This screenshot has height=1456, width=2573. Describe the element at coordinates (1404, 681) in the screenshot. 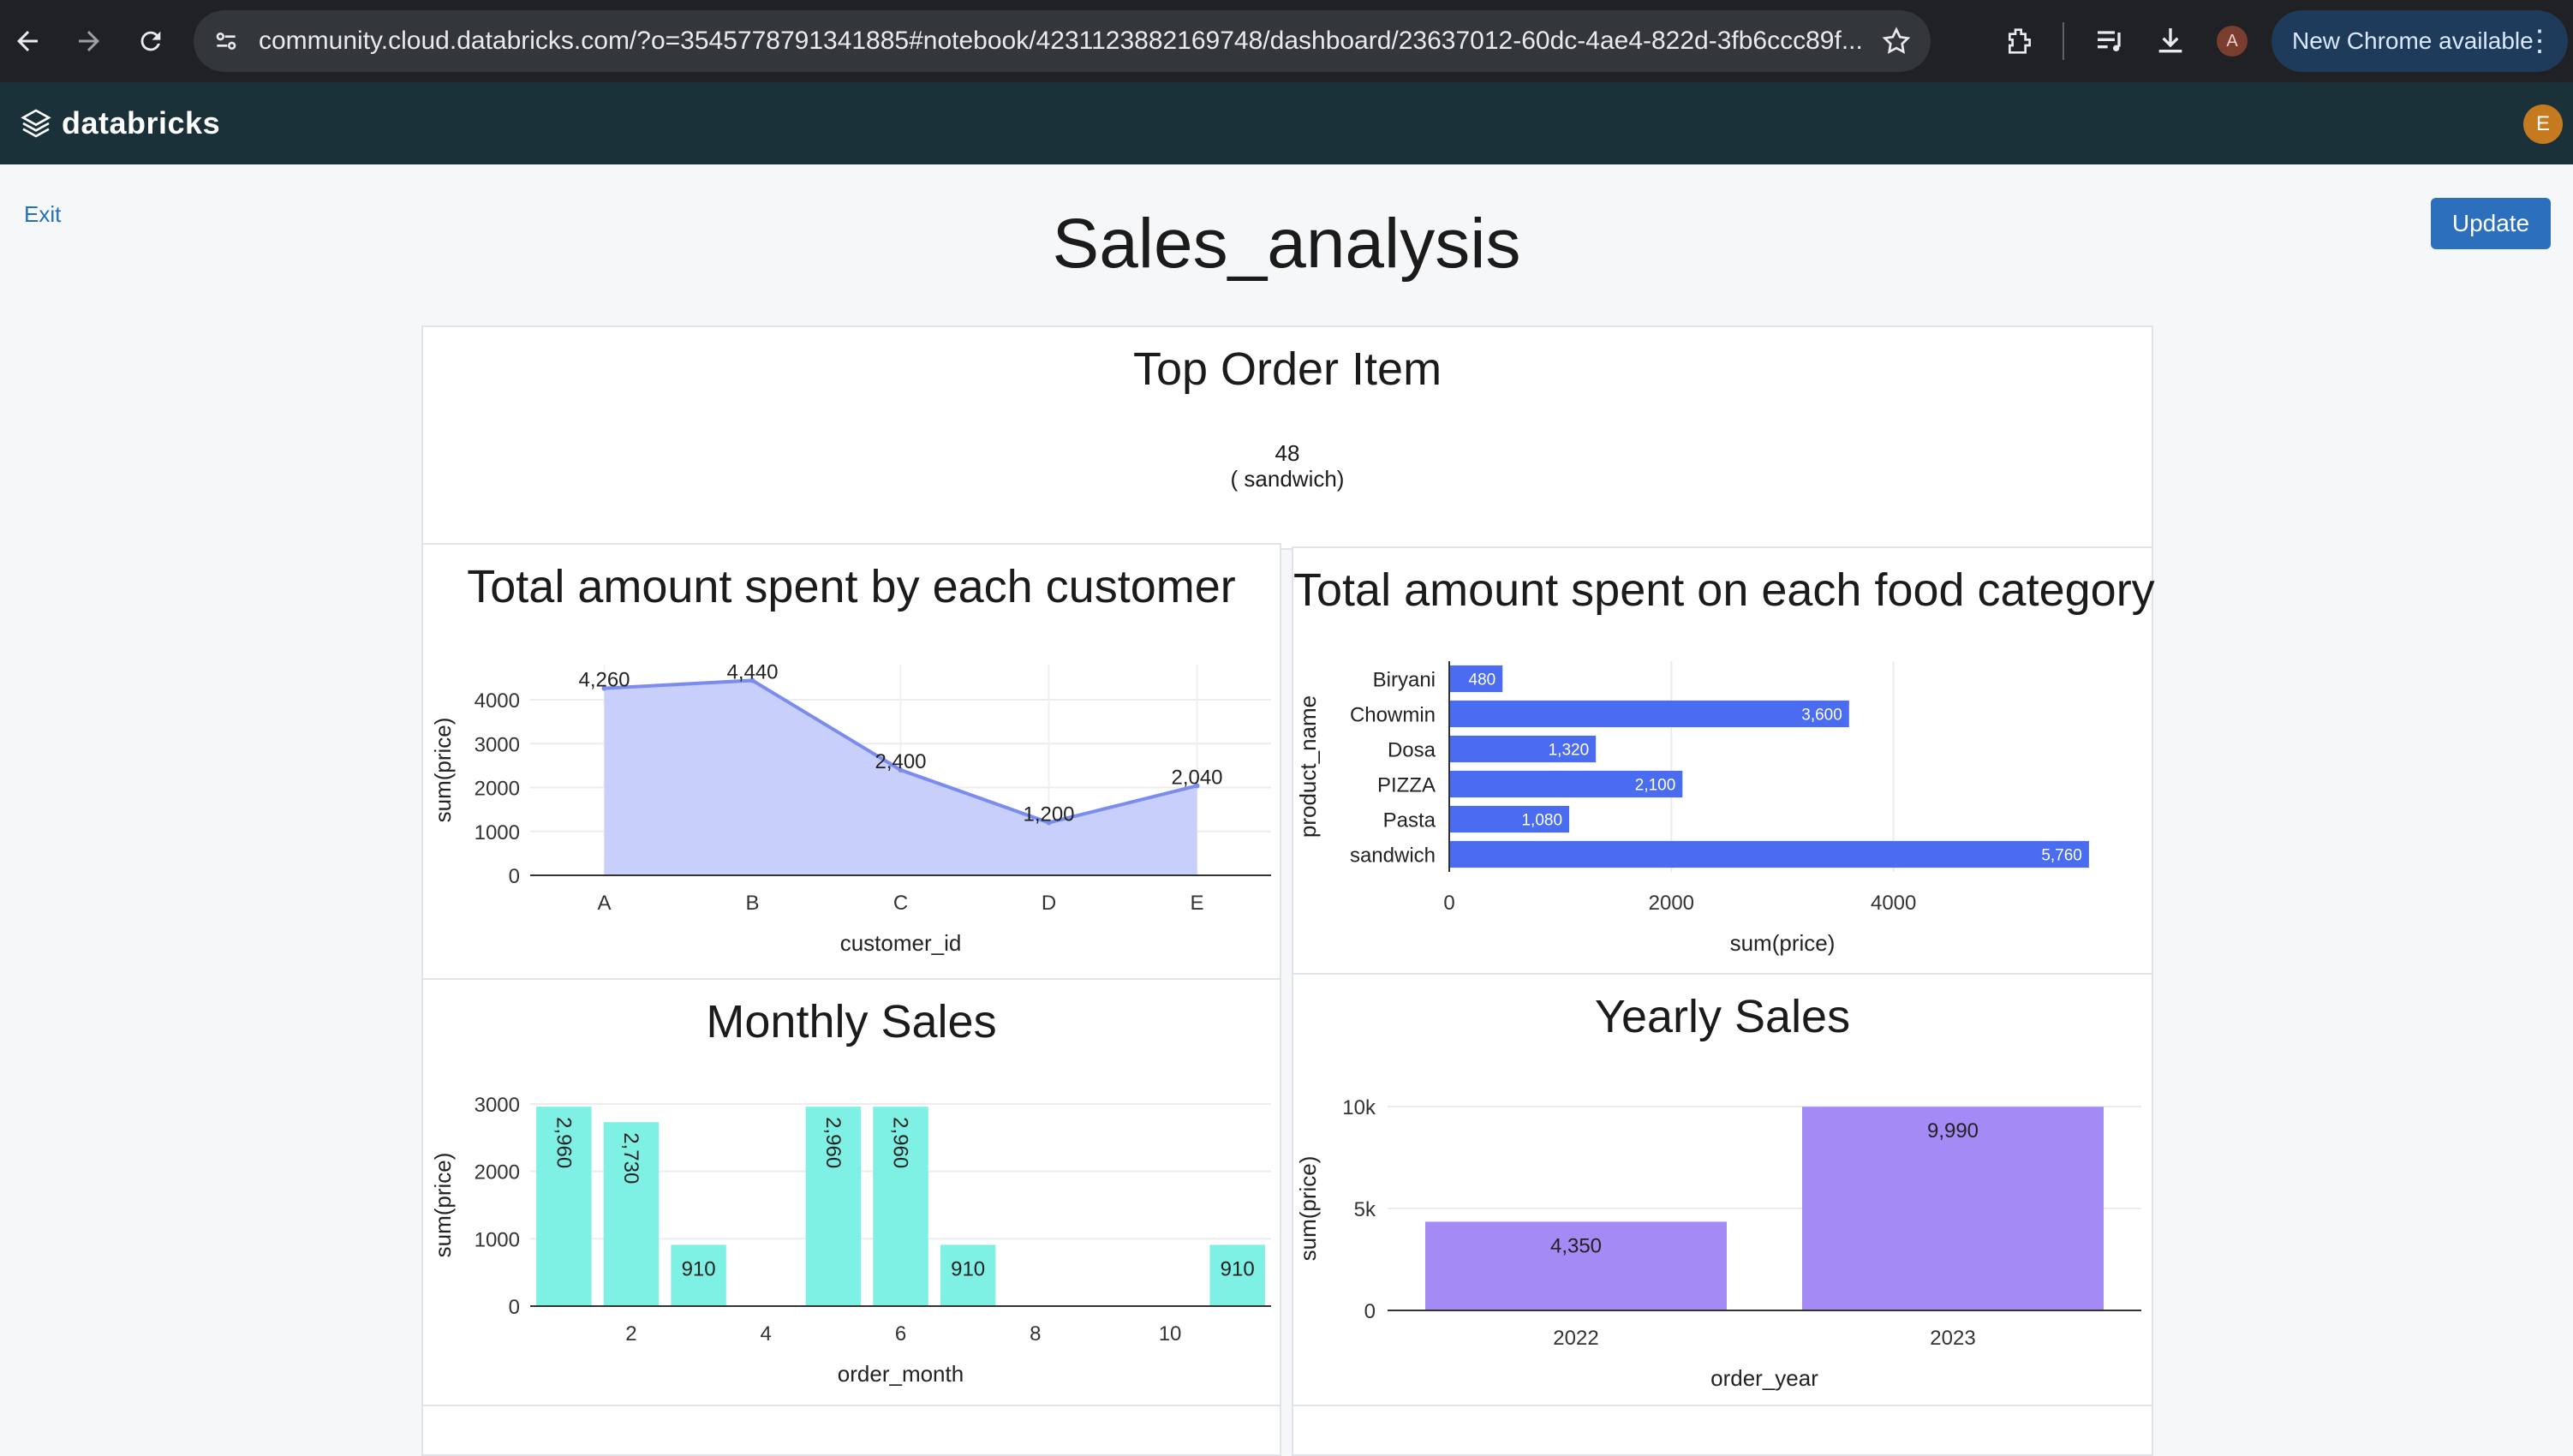

I see `y-tick-label: Biryani` at that location.